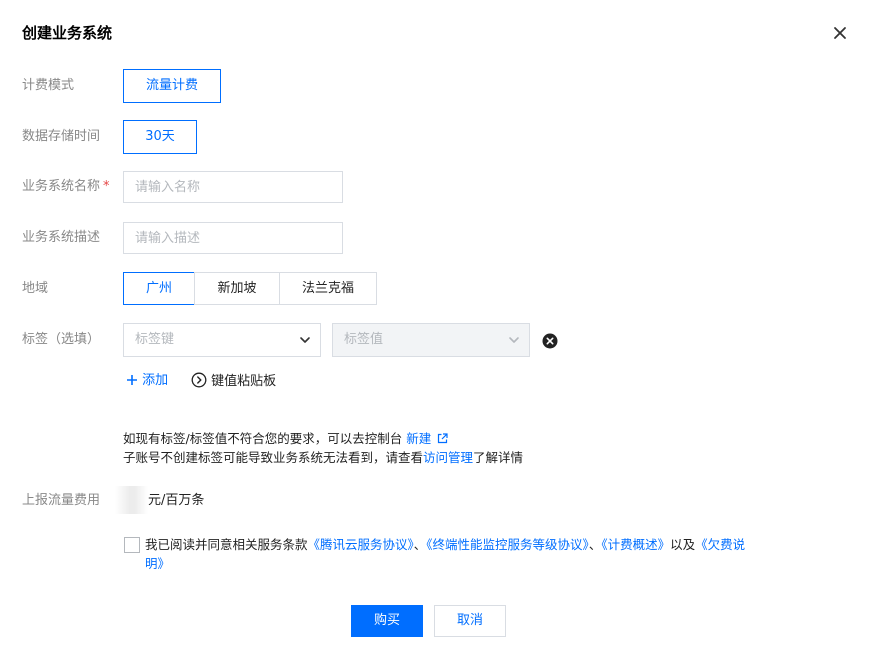  I want to click on tag-value-select: 标签值, so click(431, 340).